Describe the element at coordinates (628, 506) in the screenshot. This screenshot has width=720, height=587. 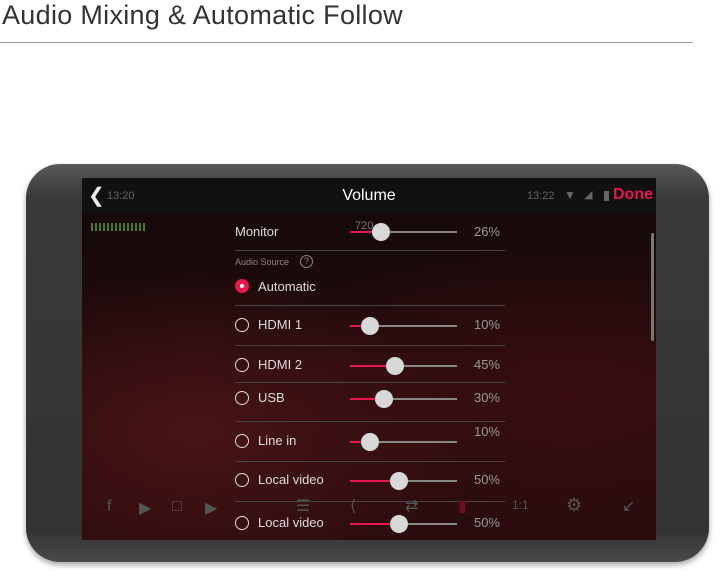
I see `collapse-icon: ↙` at that location.